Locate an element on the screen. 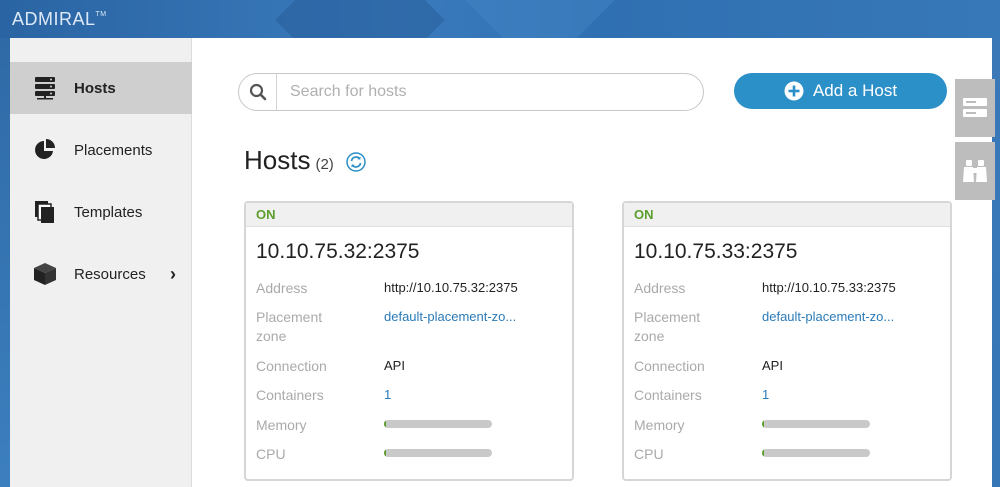 The width and height of the screenshot is (1000, 487). binoculars-icon is located at coordinates (975, 171).